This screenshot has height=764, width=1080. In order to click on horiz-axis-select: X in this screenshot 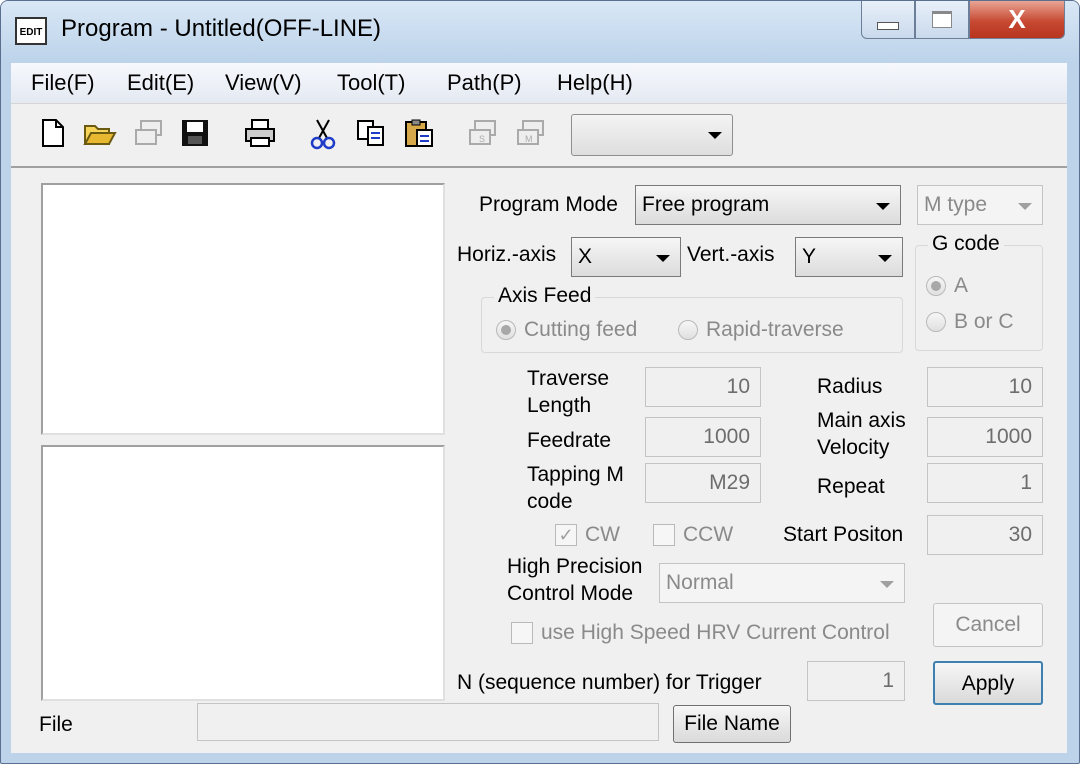, I will do `click(626, 257)`.